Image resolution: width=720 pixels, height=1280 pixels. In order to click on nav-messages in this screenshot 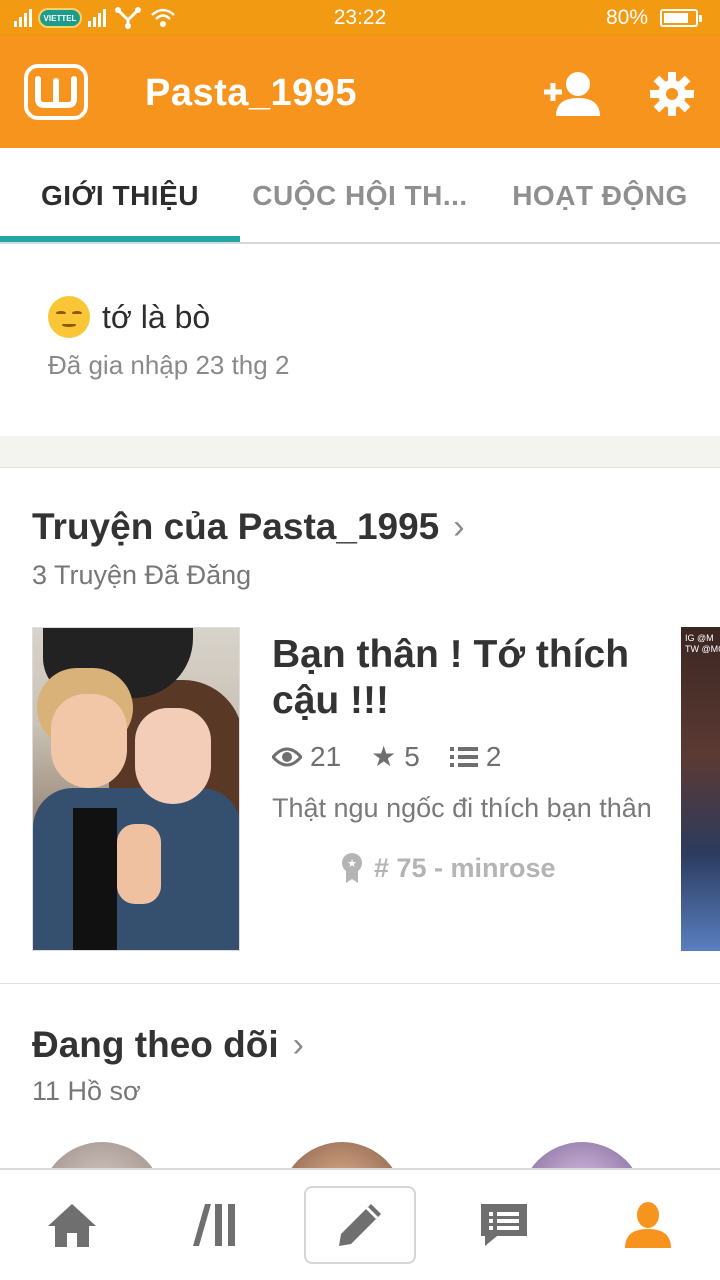, I will do `click(504, 1225)`.